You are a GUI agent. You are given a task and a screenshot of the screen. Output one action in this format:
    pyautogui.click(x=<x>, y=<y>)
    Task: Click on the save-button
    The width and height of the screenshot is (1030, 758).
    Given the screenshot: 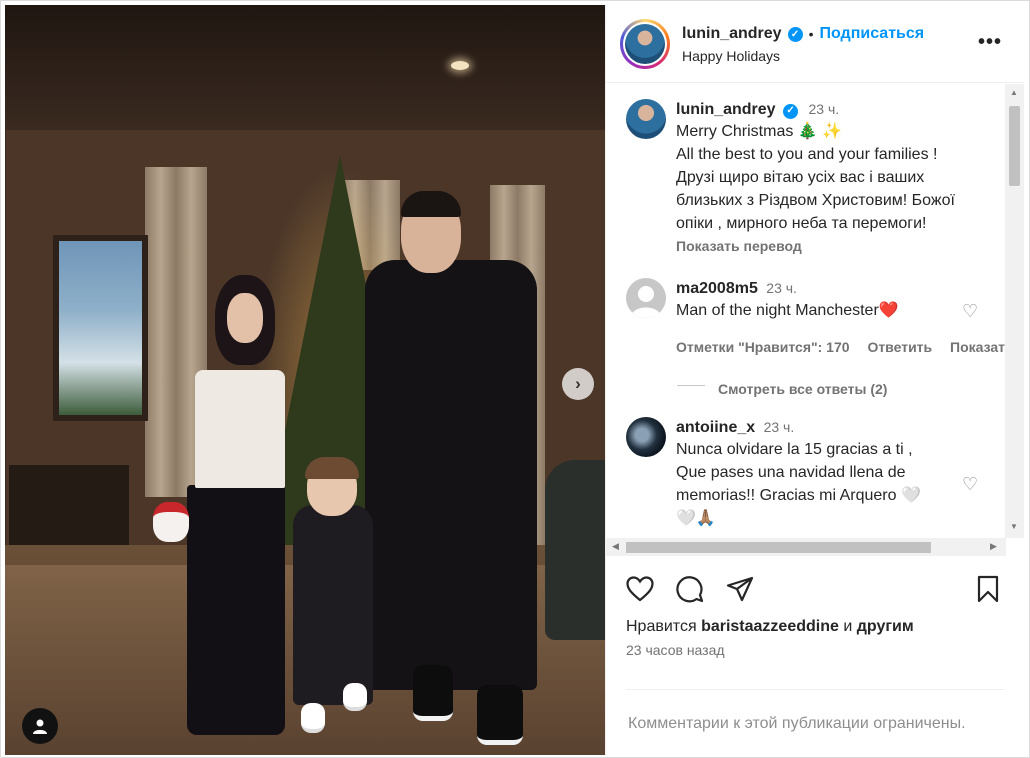 What is the action you would take?
    pyautogui.click(x=988, y=589)
    